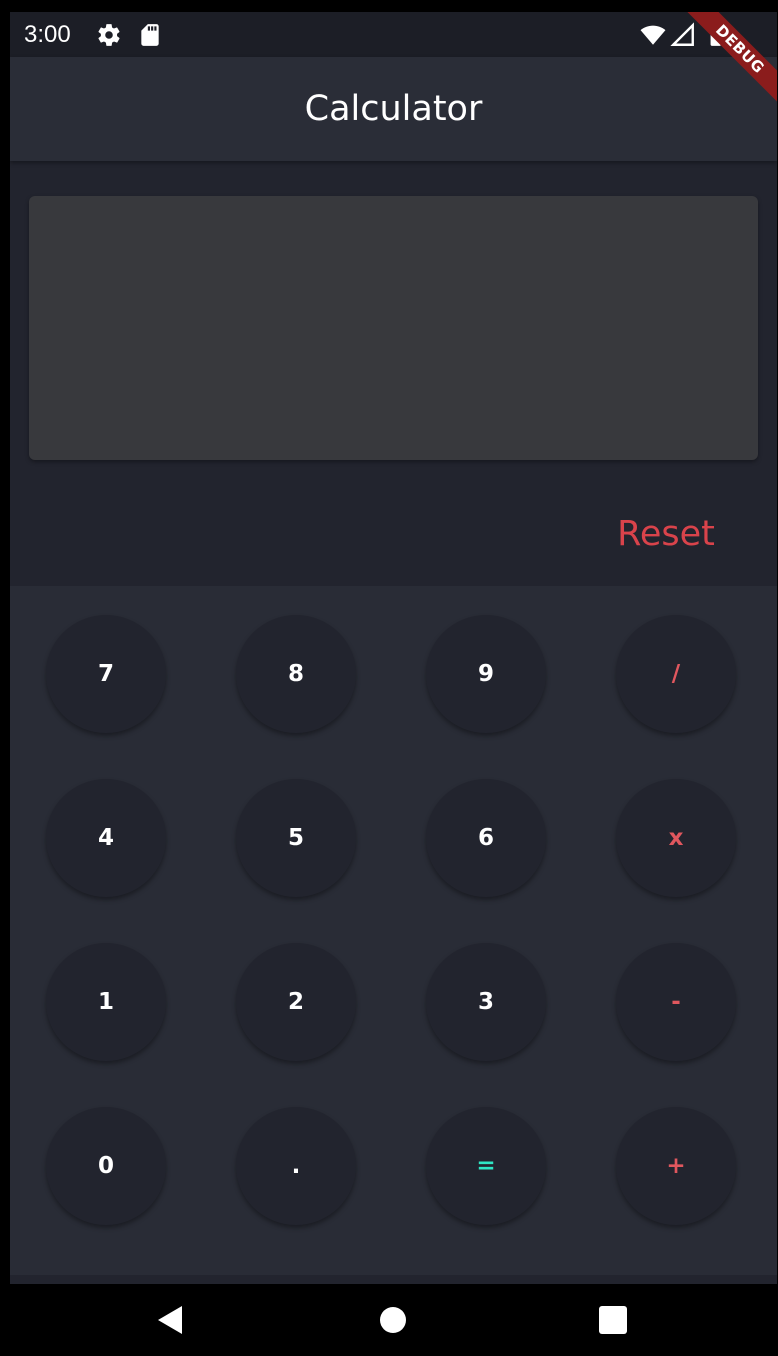 The width and height of the screenshot is (778, 1356). I want to click on key-7: 7, so click(106, 674).